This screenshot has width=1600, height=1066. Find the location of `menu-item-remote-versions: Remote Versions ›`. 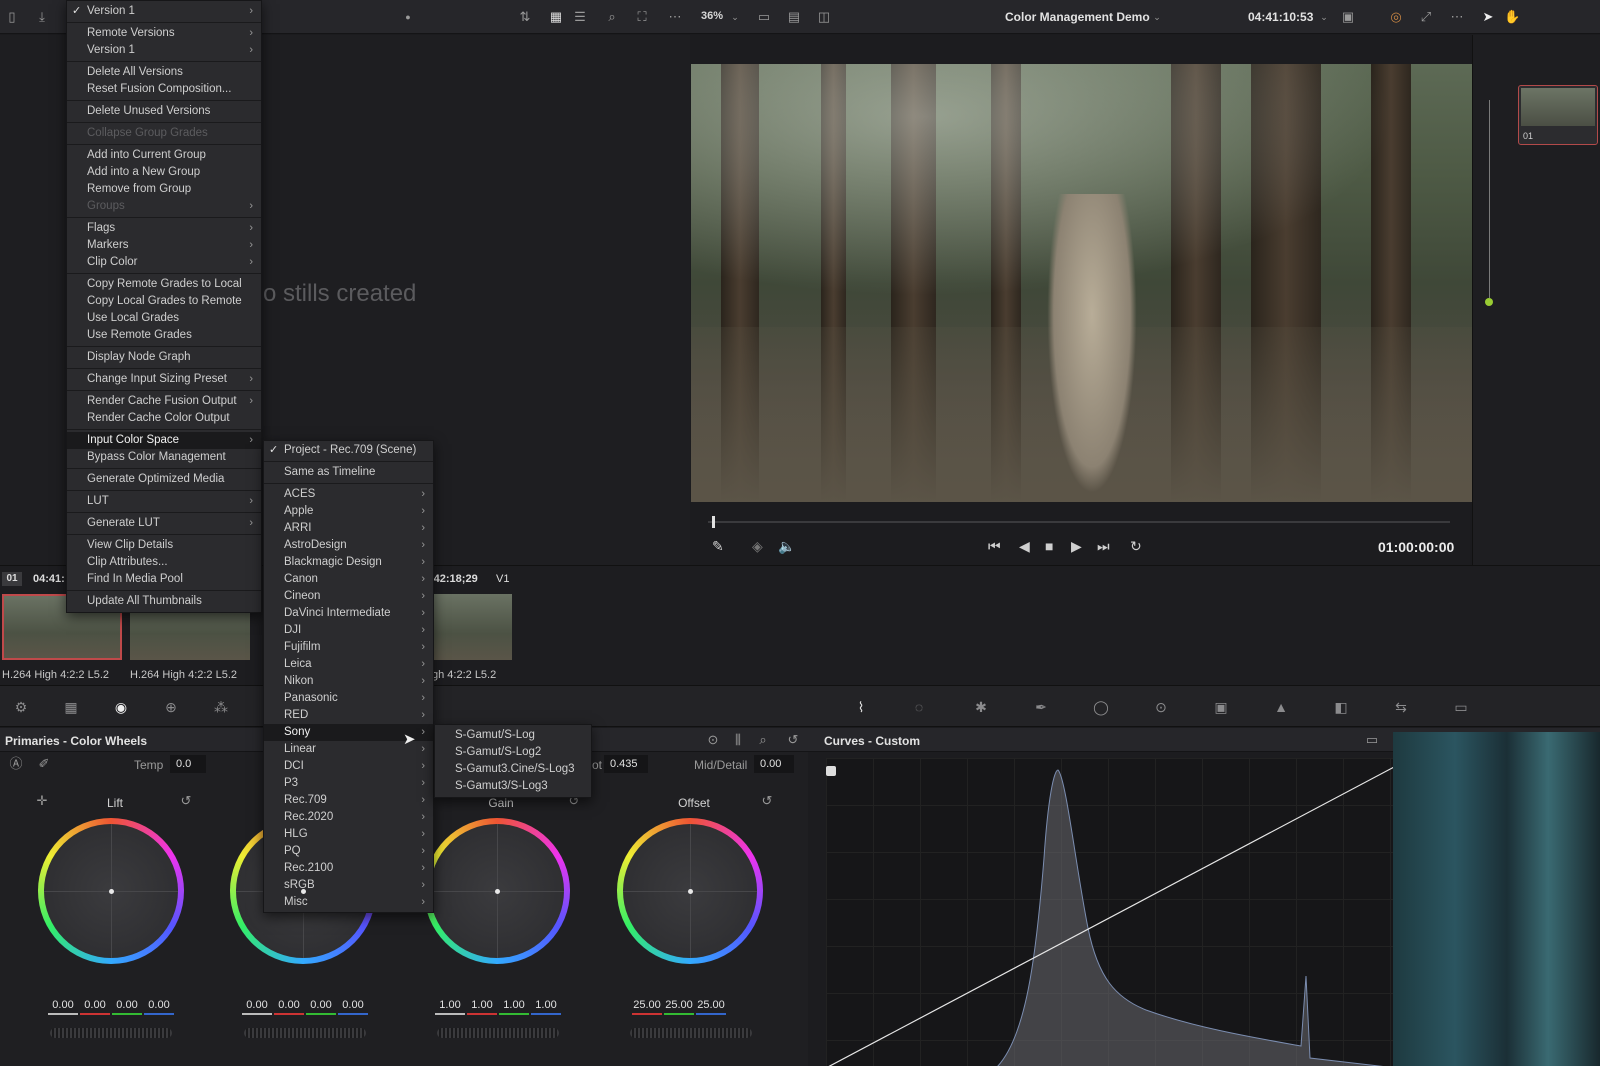

menu-item-remote-versions: Remote Versions › is located at coordinates (164, 33).